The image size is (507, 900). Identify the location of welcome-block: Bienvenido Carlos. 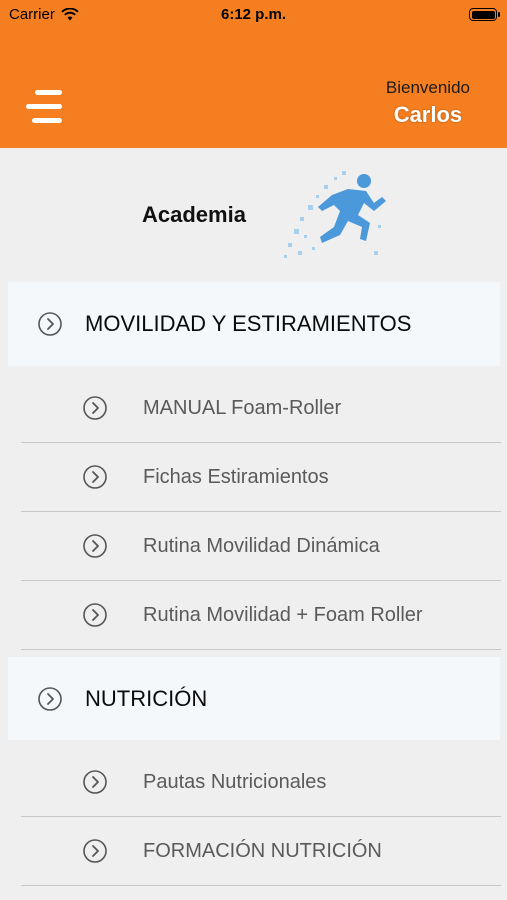
(428, 103).